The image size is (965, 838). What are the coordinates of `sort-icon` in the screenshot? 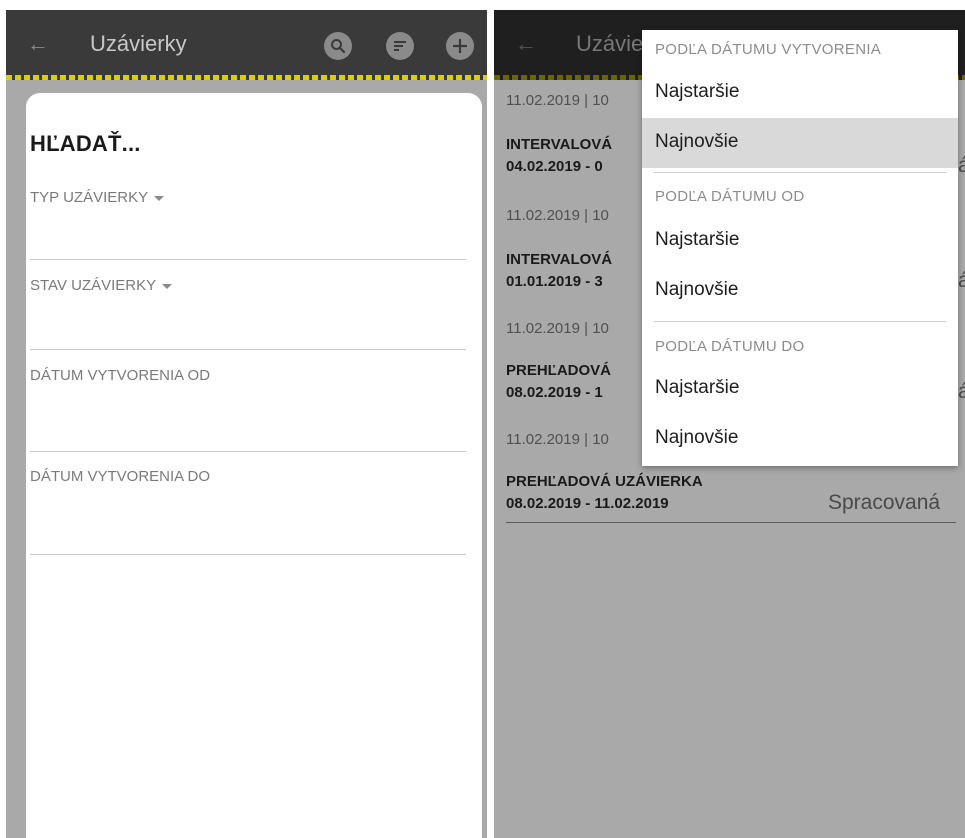 It's located at (400, 46).